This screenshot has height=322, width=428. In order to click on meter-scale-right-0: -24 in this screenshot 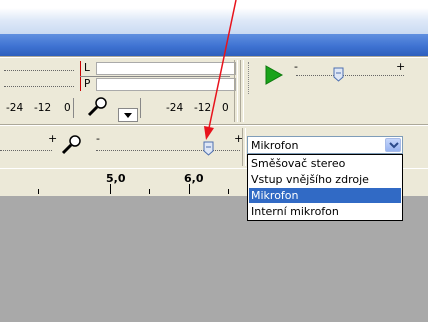, I will do `click(175, 108)`.